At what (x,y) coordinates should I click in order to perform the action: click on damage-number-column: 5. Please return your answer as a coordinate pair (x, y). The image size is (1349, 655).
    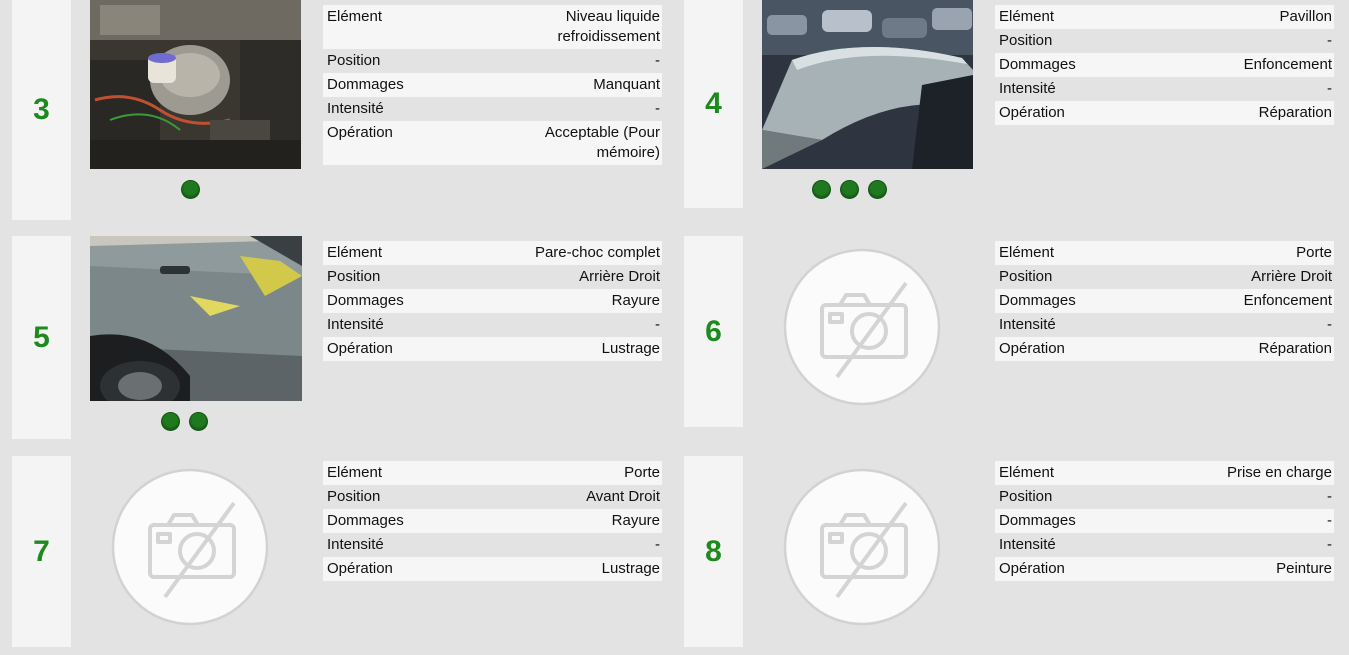
    Looking at the image, I should click on (41, 337).